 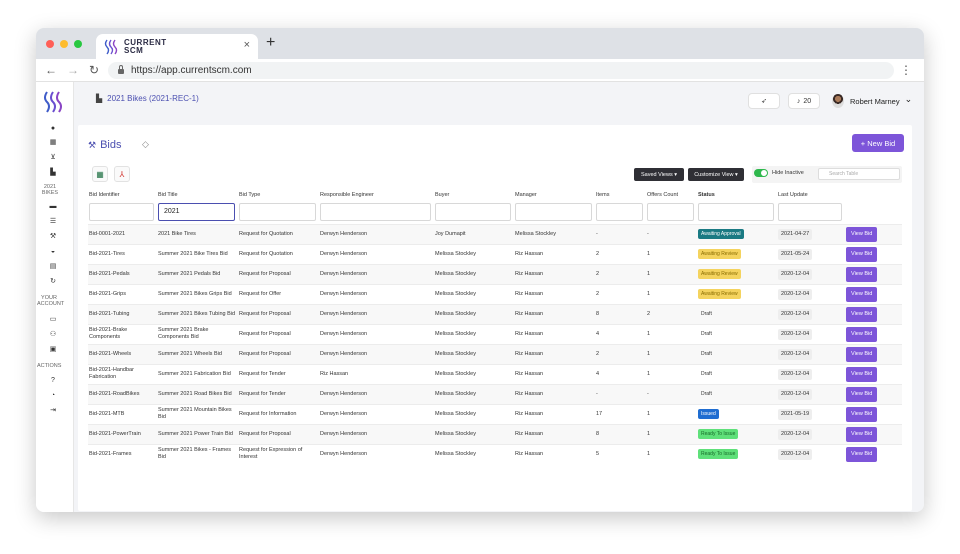 What do you see at coordinates (873, 193) in the screenshot?
I see `column-header` at bounding box center [873, 193].